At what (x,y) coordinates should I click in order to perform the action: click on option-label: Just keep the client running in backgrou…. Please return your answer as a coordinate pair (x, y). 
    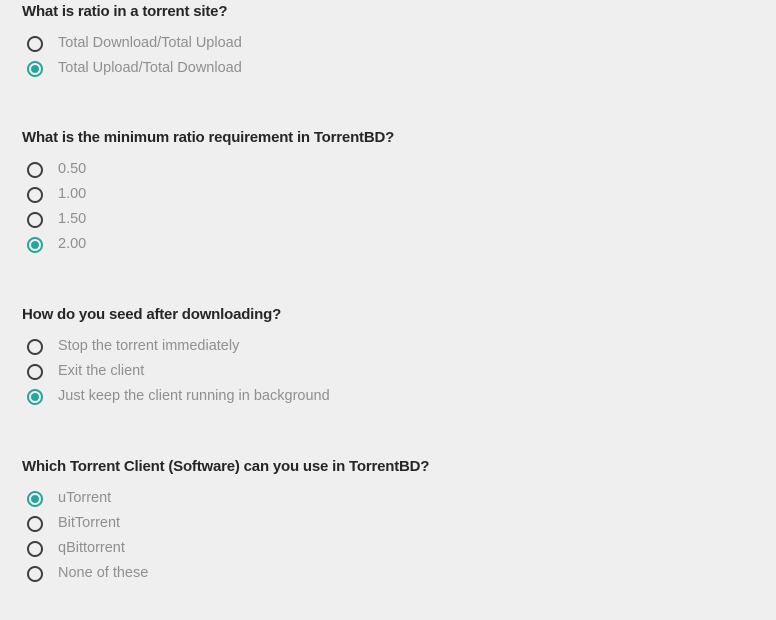
    Looking at the image, I should click on (194, 396).